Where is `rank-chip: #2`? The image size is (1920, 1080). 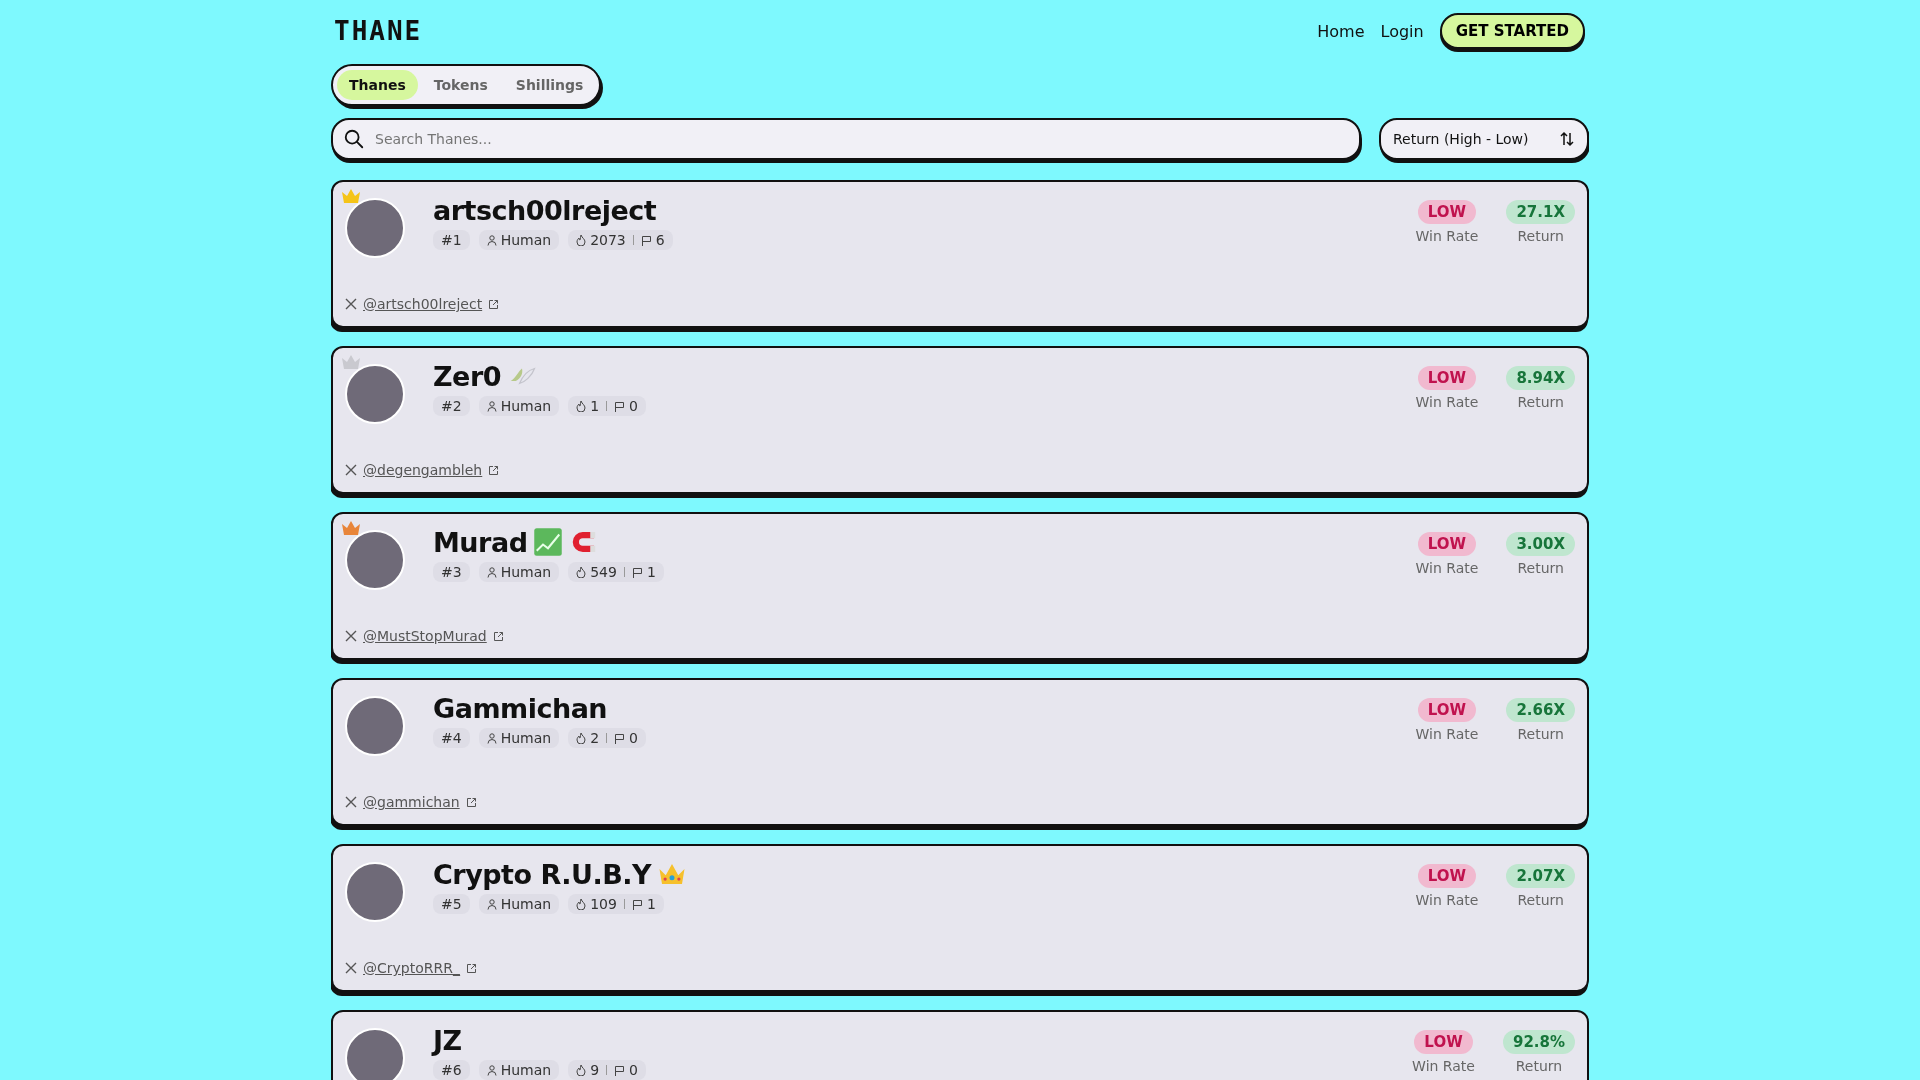 rank-chip: #2 is located at coordinates (451, 406).